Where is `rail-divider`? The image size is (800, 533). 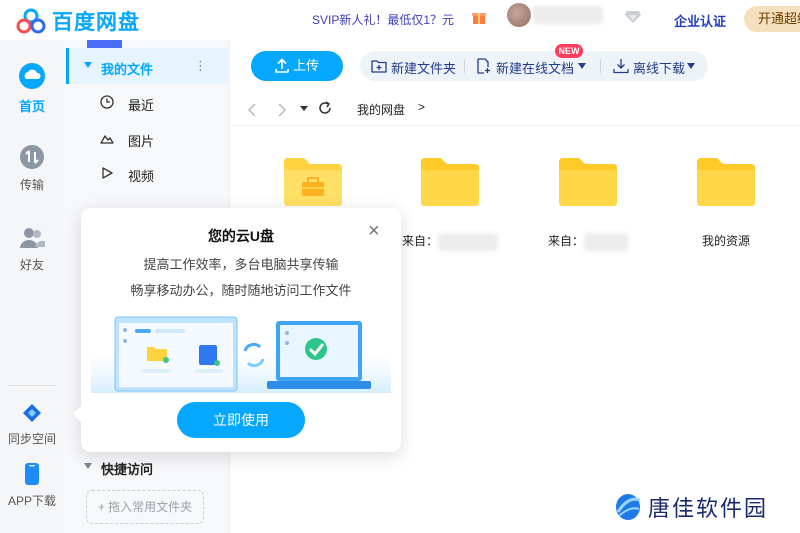
rail-divider is located at coordinates (32, 385).